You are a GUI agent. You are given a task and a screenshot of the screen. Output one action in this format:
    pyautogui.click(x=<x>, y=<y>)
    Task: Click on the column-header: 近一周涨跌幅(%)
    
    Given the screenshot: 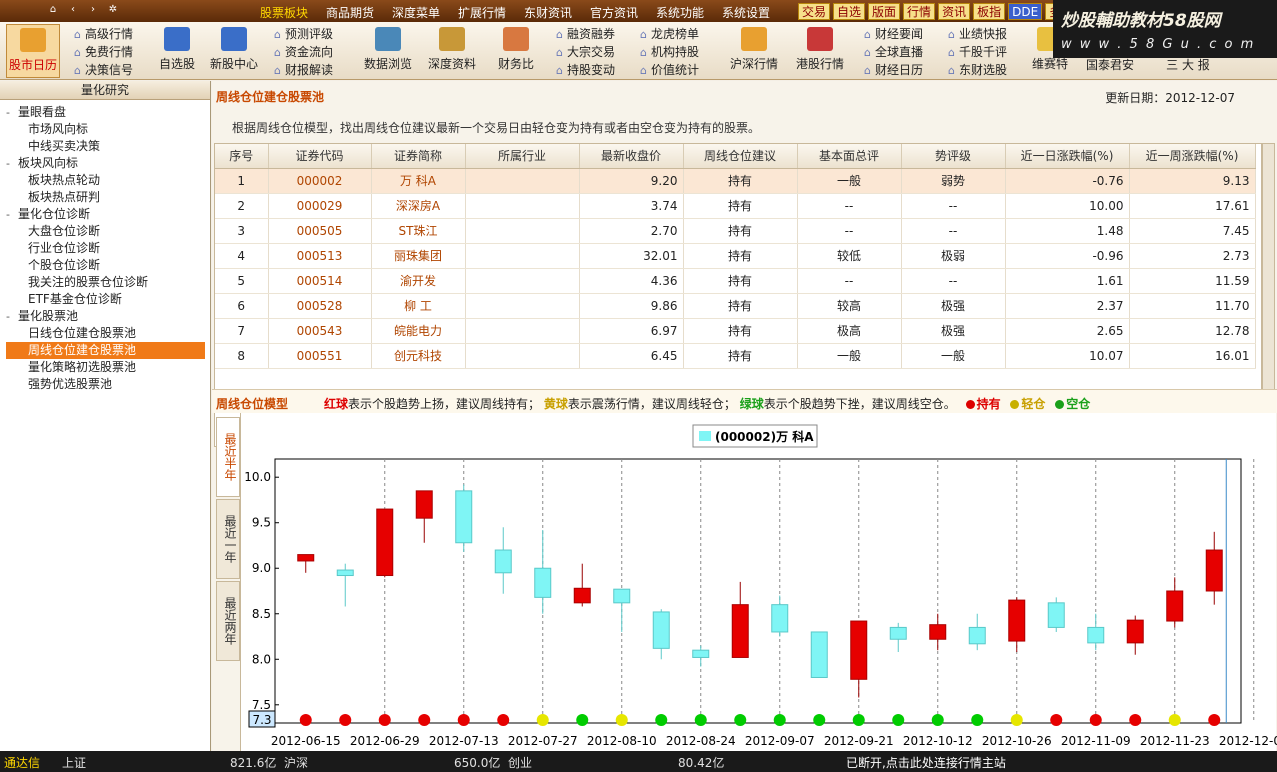 What is the action you would take?
    pyautogui.click(x=1192, y=156)
    